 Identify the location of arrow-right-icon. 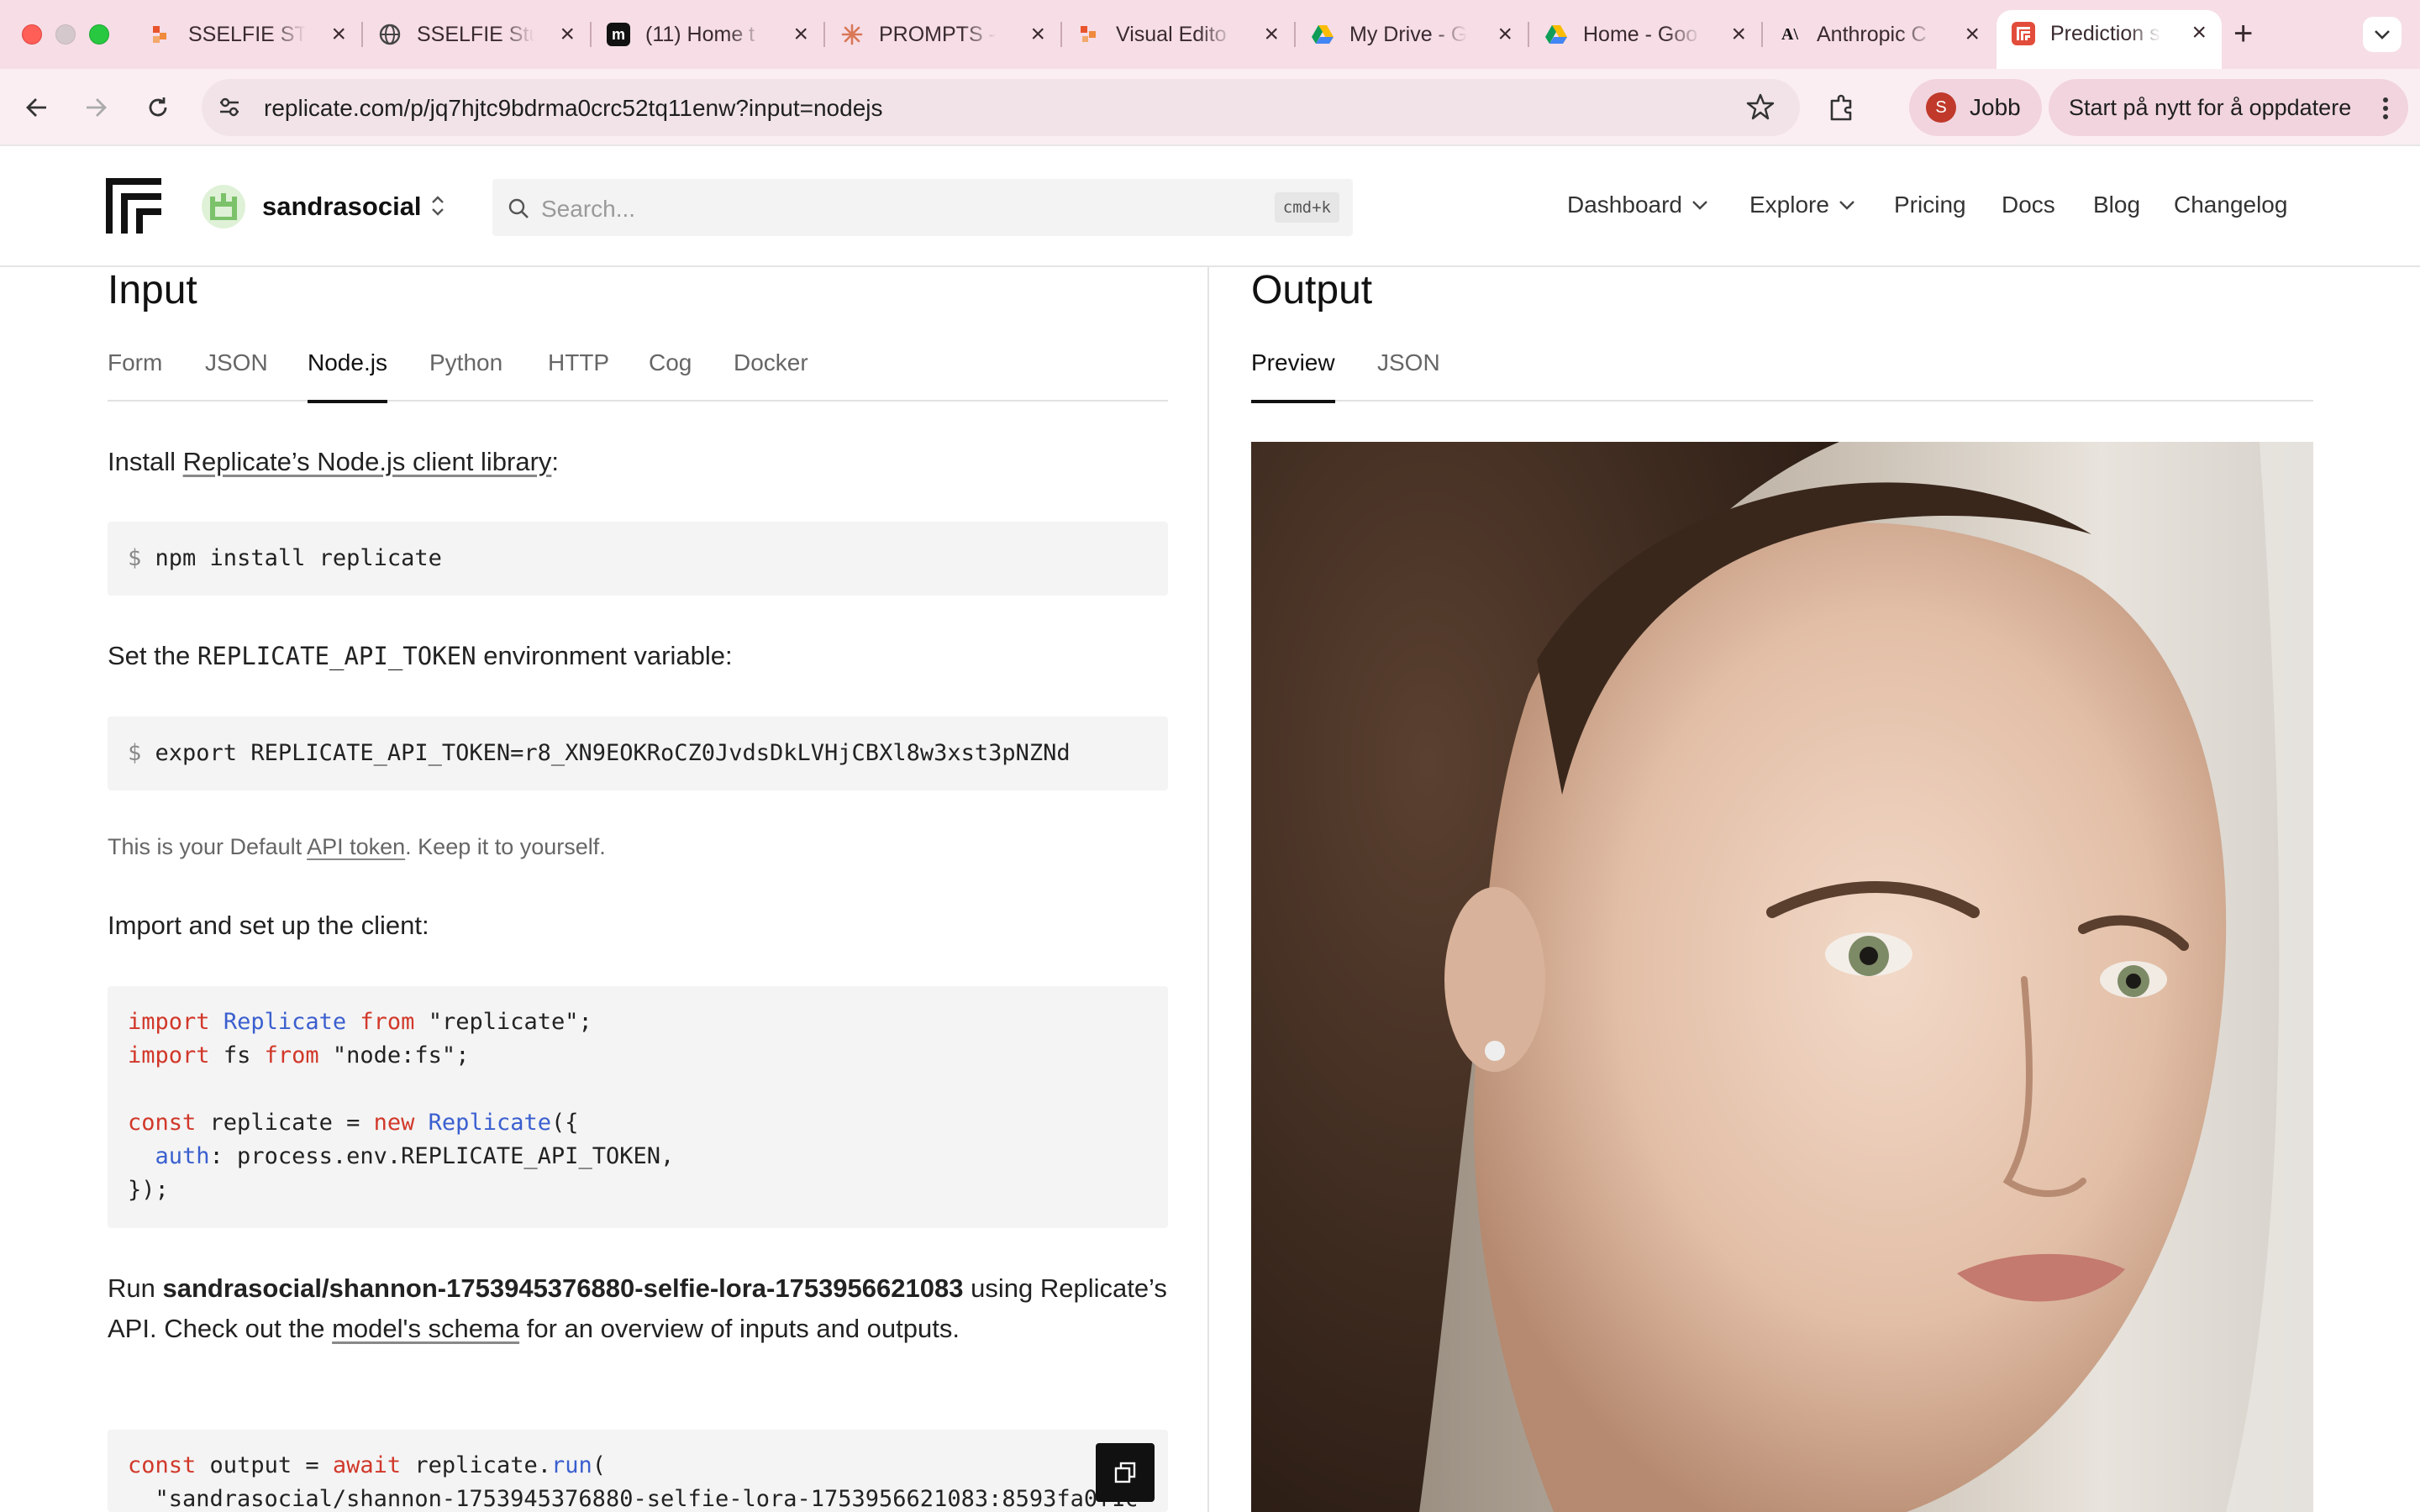
(97, 107).